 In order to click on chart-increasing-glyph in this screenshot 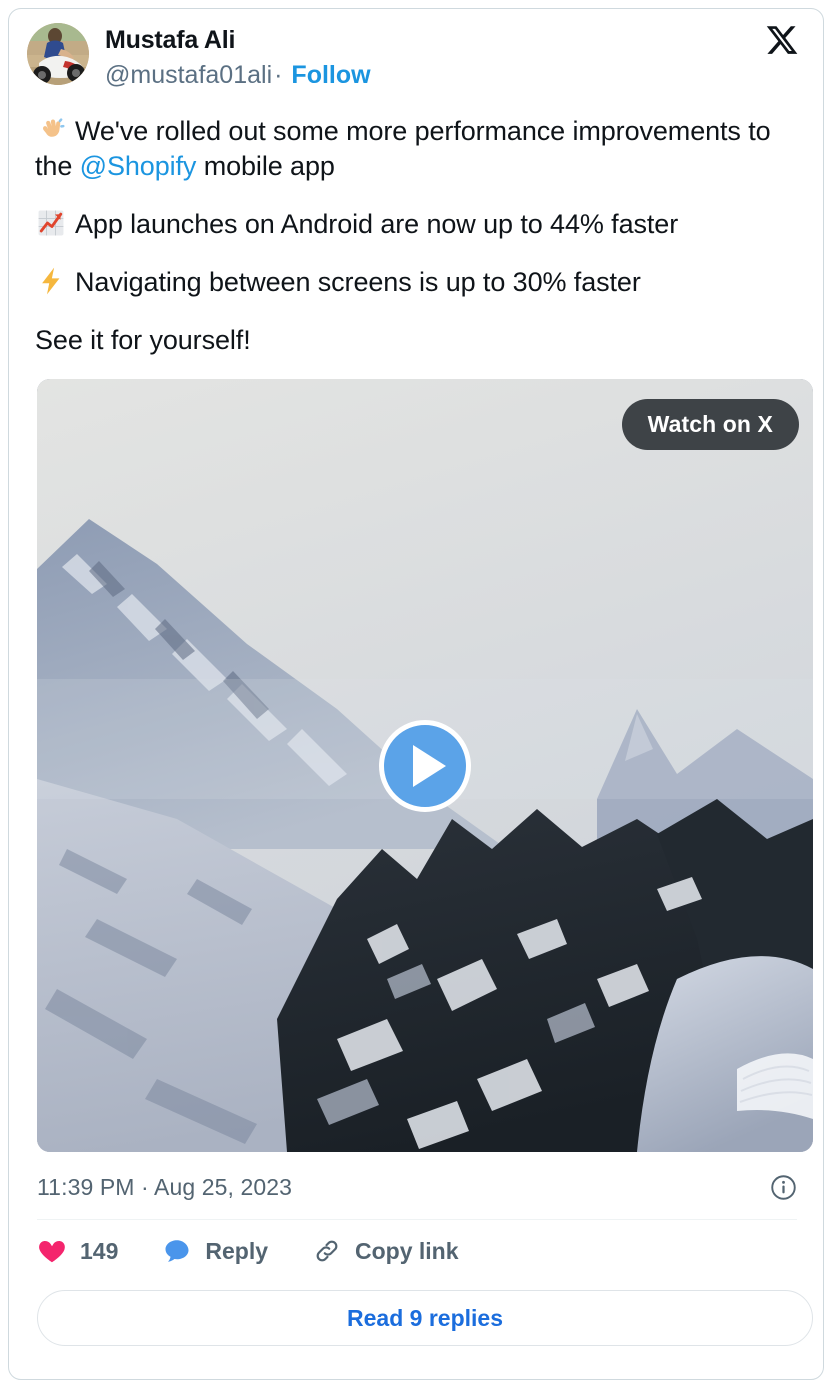, I will do `click(51, 223)`.